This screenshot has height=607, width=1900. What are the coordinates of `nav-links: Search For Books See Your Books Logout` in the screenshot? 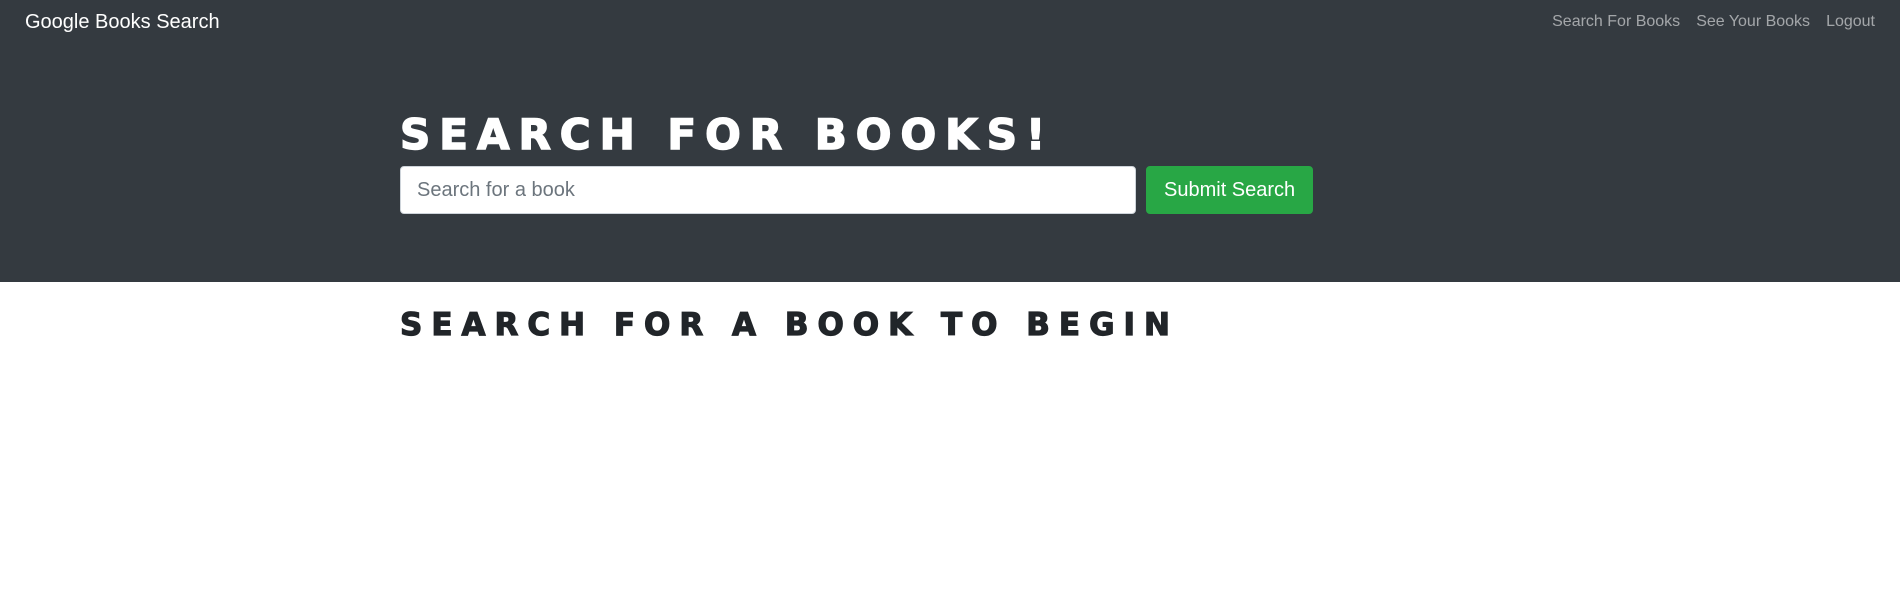 It's located at (1705, 22).